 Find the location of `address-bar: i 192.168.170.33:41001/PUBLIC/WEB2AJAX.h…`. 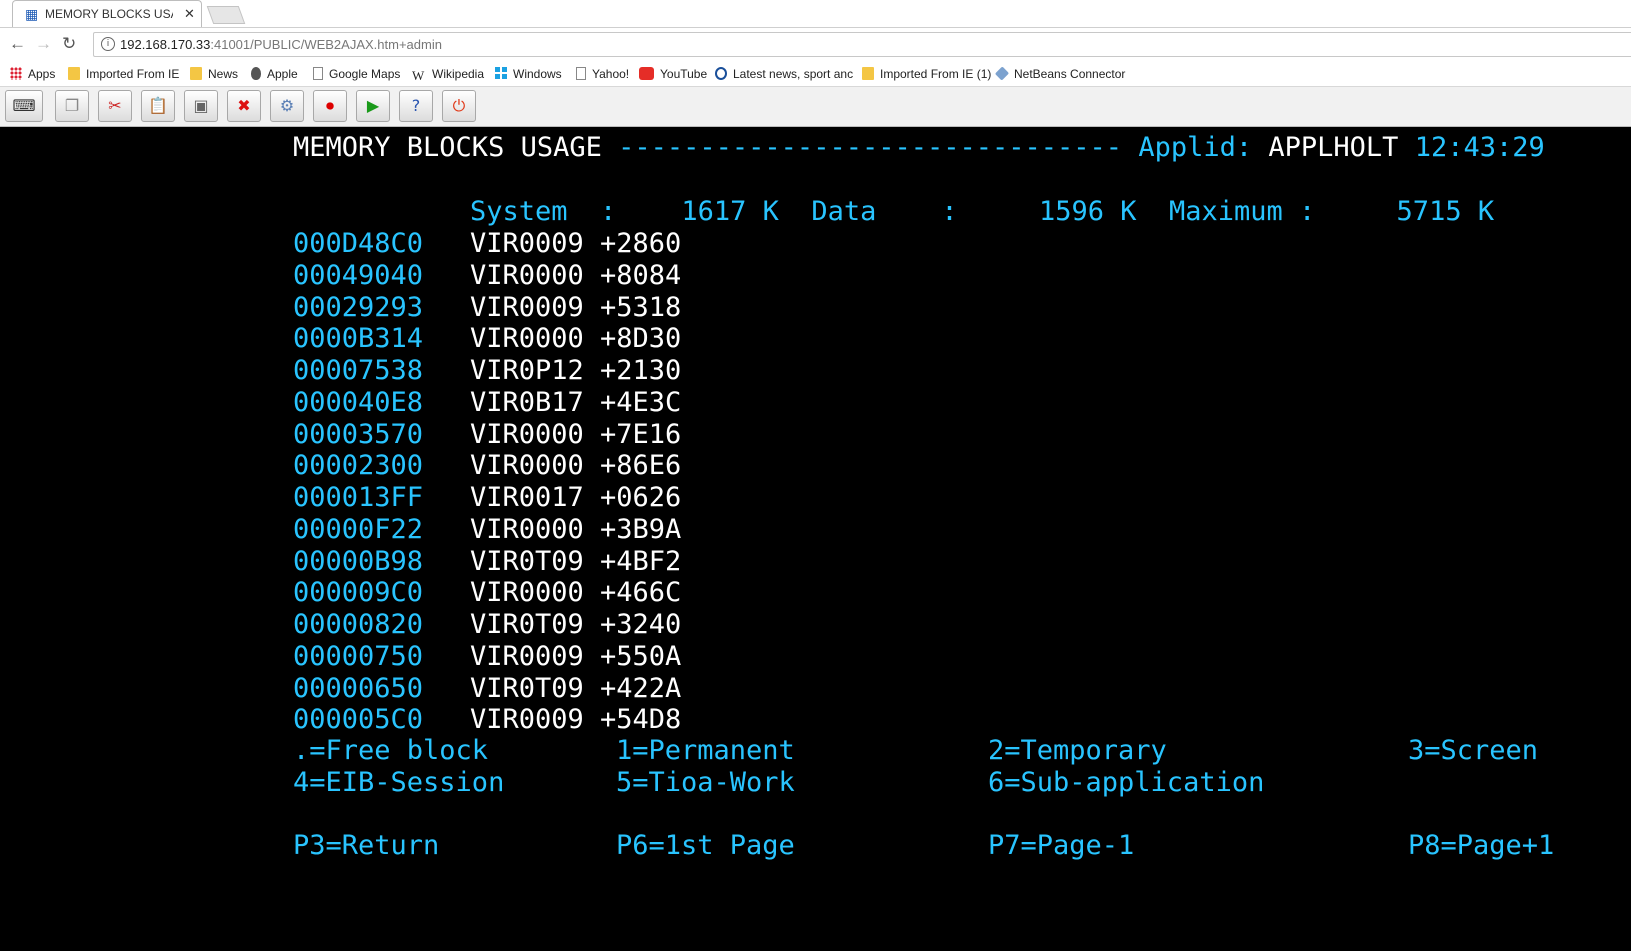

address-bar: i 192.168.170.33:41001/PUBLIC/WEB2AJAX.h… is located at coordinates (862, 44).